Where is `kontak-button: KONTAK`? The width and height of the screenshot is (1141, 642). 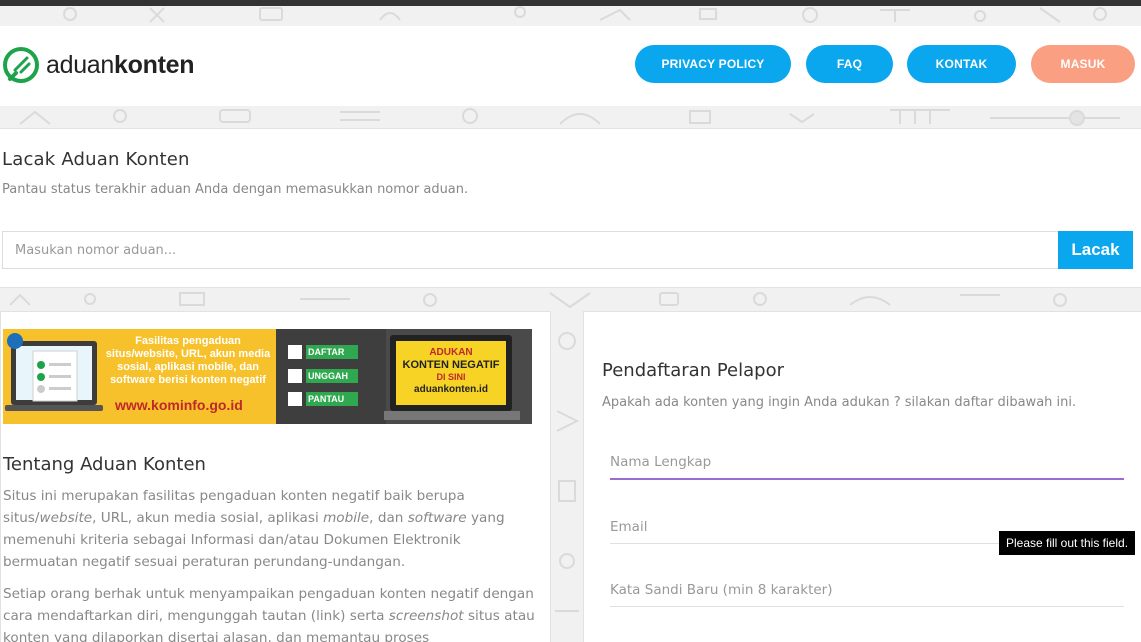 kontak-button: KONTAK is located at coordinates (961, 64).